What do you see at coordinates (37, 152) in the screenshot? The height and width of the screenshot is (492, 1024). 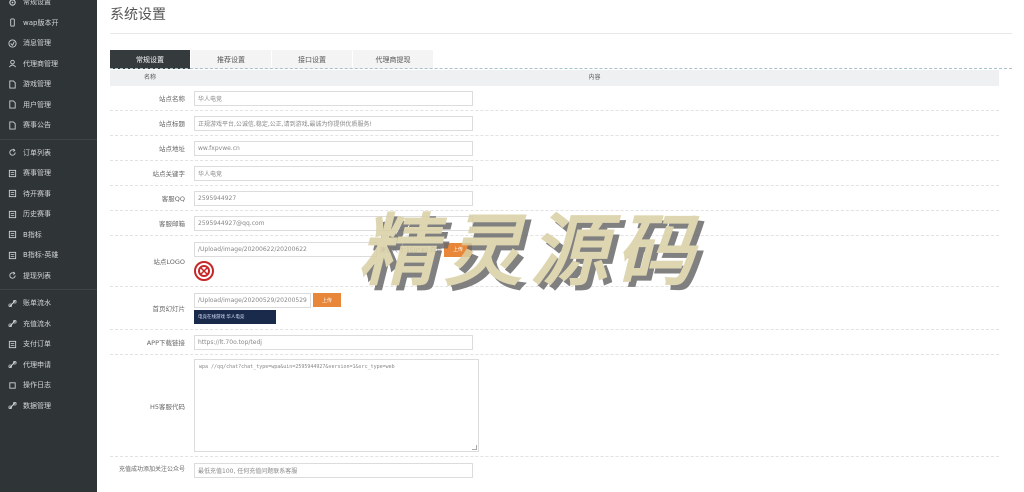 I see `sidebar-item-label: 订单列表` at bounding box center [37, 152].